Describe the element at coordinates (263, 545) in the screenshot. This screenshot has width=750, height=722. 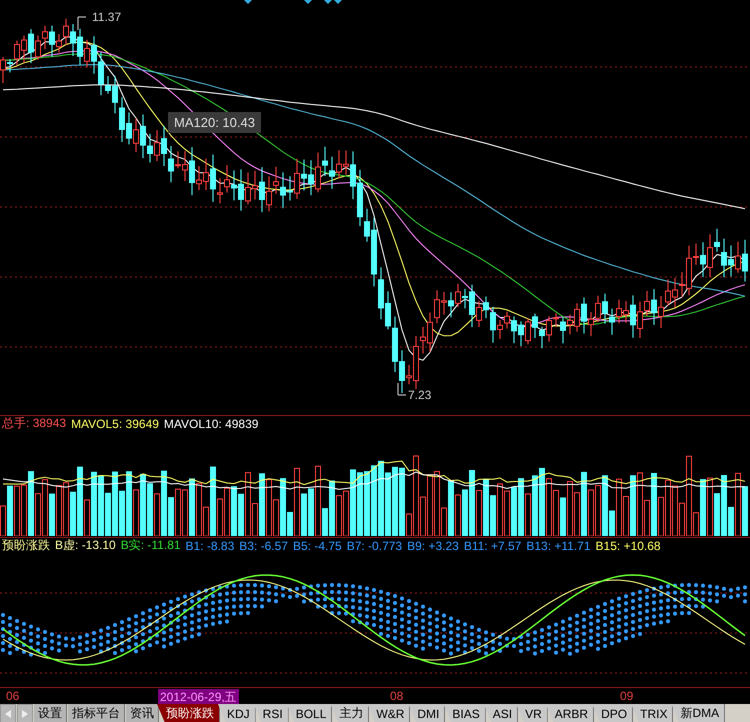
I see `indicator-legend-item: B3: -6.57` at that location.